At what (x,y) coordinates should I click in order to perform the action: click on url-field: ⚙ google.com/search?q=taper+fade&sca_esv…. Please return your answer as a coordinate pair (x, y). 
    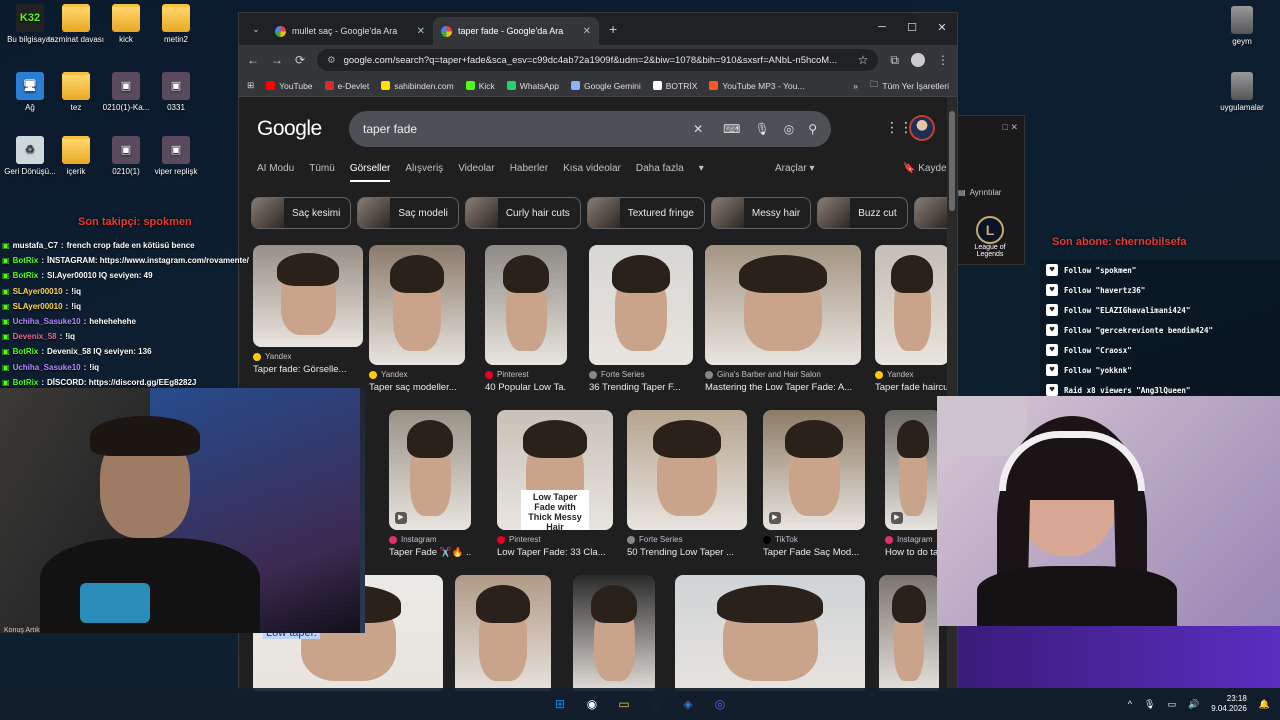
    Looking at the image, I should click on (598, 60).